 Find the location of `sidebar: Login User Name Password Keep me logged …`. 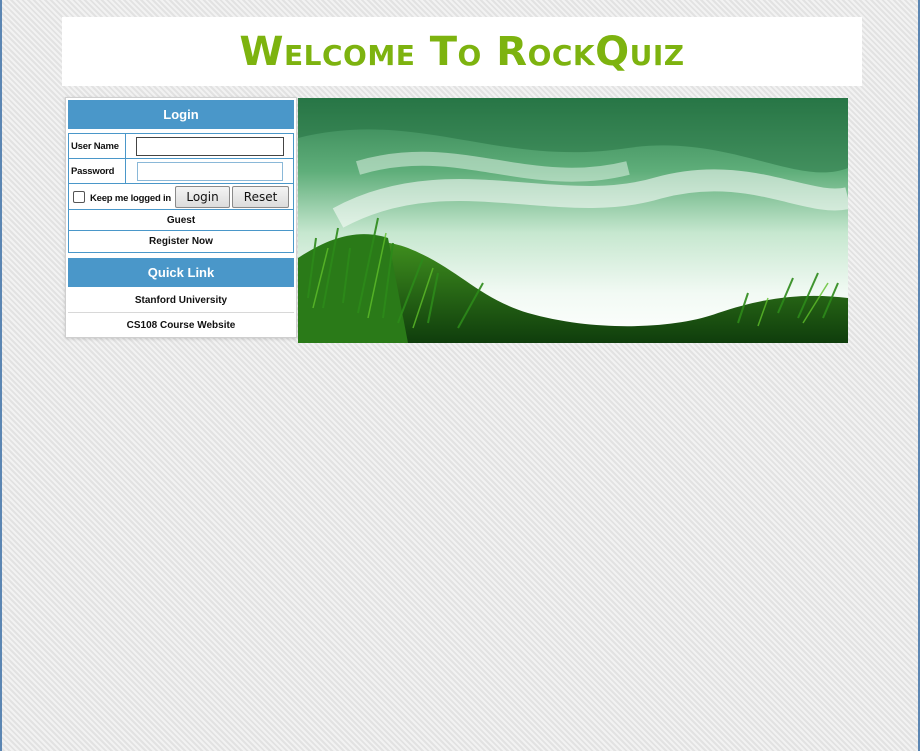

sidebar: Login User Name Password Keep me logged … is located at coordinates (181, 217).